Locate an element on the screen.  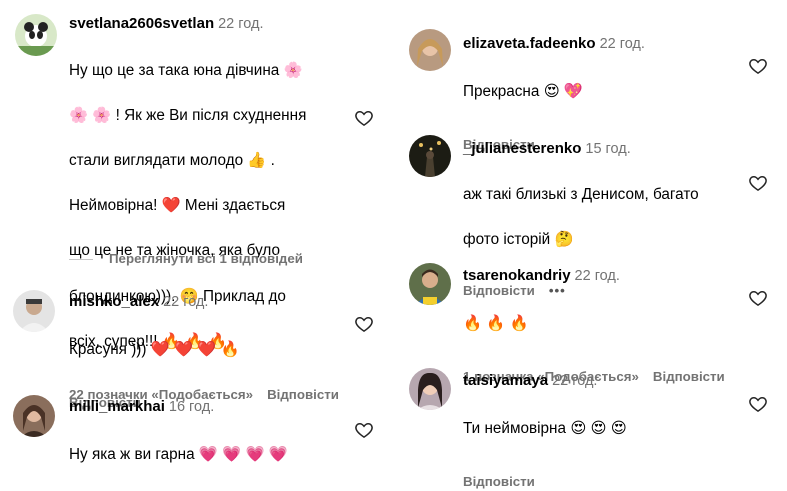
comment-time: 16 год. is located at coordinates (191, 407).